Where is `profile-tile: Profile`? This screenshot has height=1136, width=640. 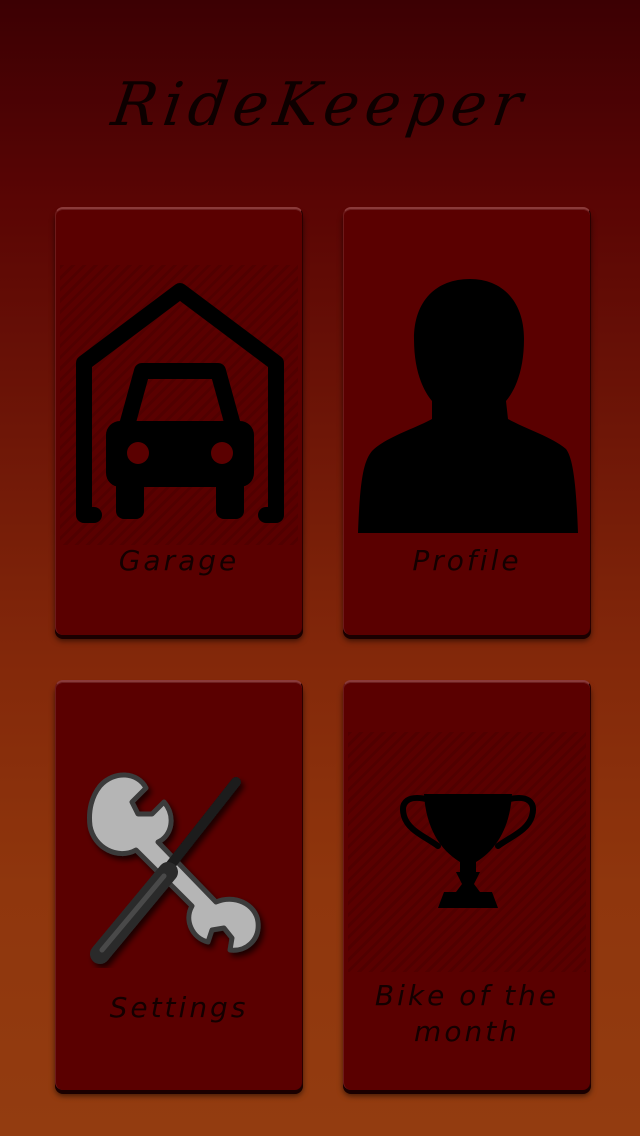
profile-tile: Profile is located at coordinates (467, 421).